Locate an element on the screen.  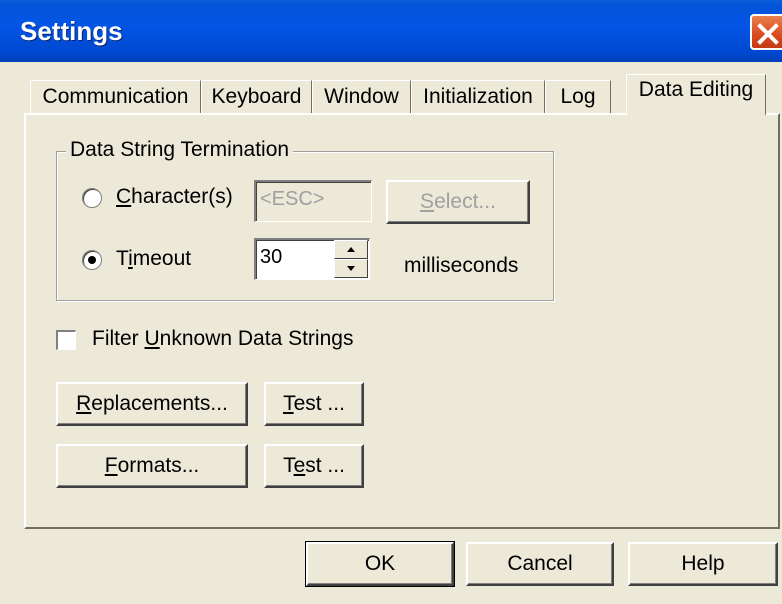
characters-input: <ESC> is located at coordinates (313, 201).